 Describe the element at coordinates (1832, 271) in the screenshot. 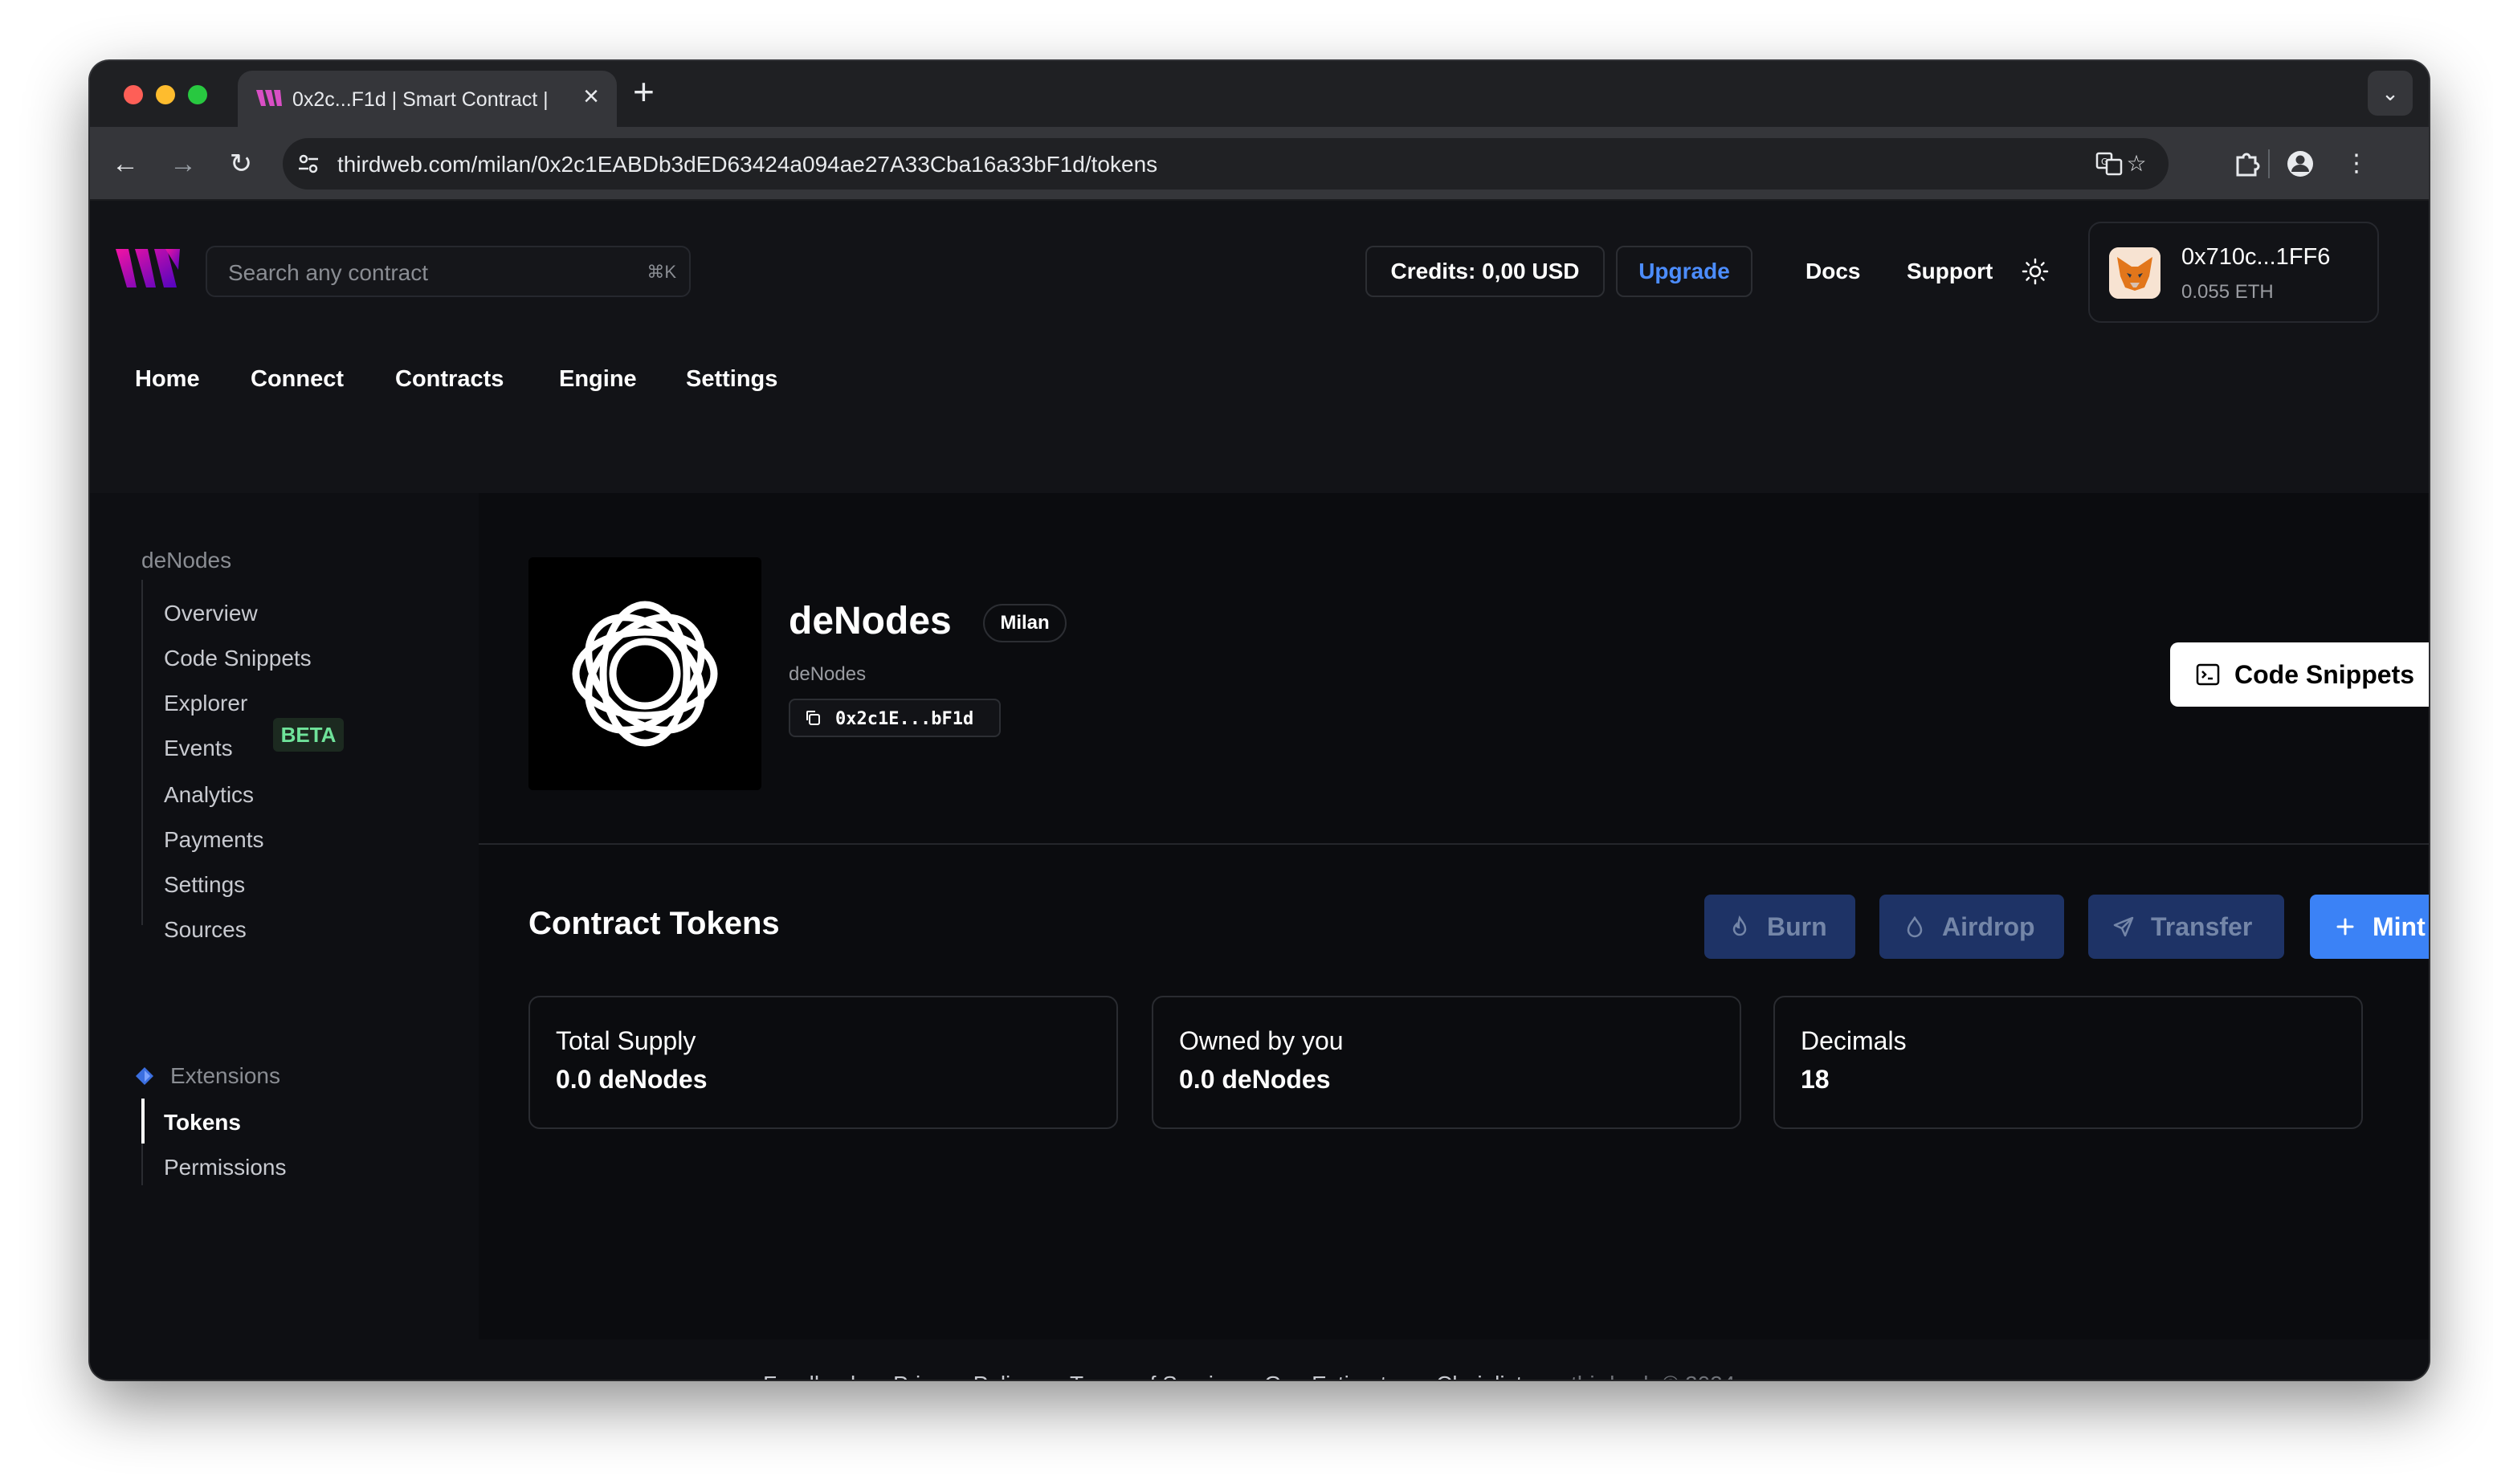

I see `docs-link: Docs` at that location.